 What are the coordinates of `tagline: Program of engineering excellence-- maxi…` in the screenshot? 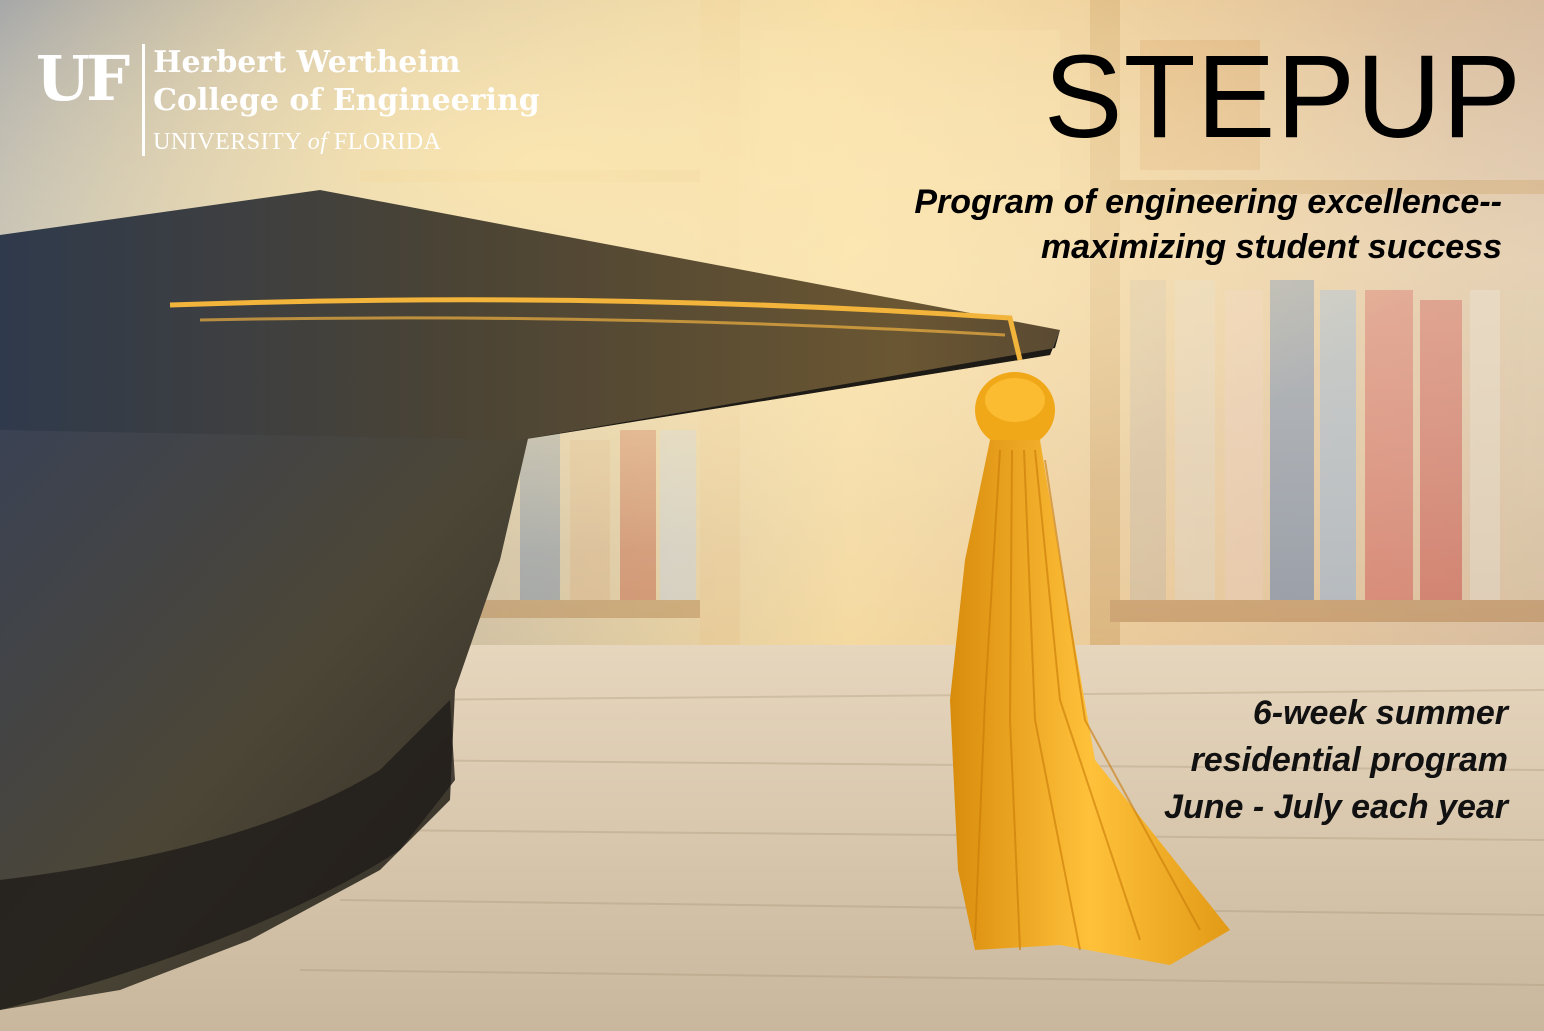 It's located at (1208, 225).